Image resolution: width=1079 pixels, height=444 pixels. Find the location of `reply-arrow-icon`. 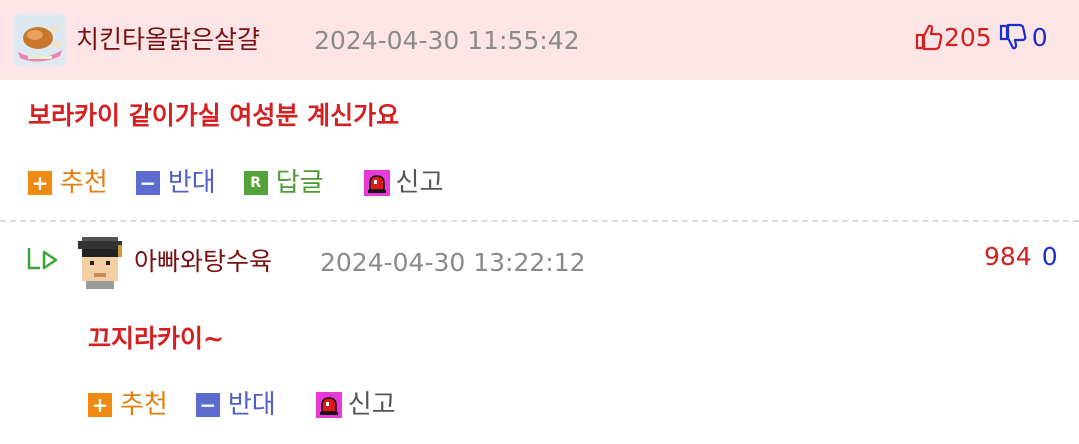

reply-arrow-icon is located at coordinates (42, 259).